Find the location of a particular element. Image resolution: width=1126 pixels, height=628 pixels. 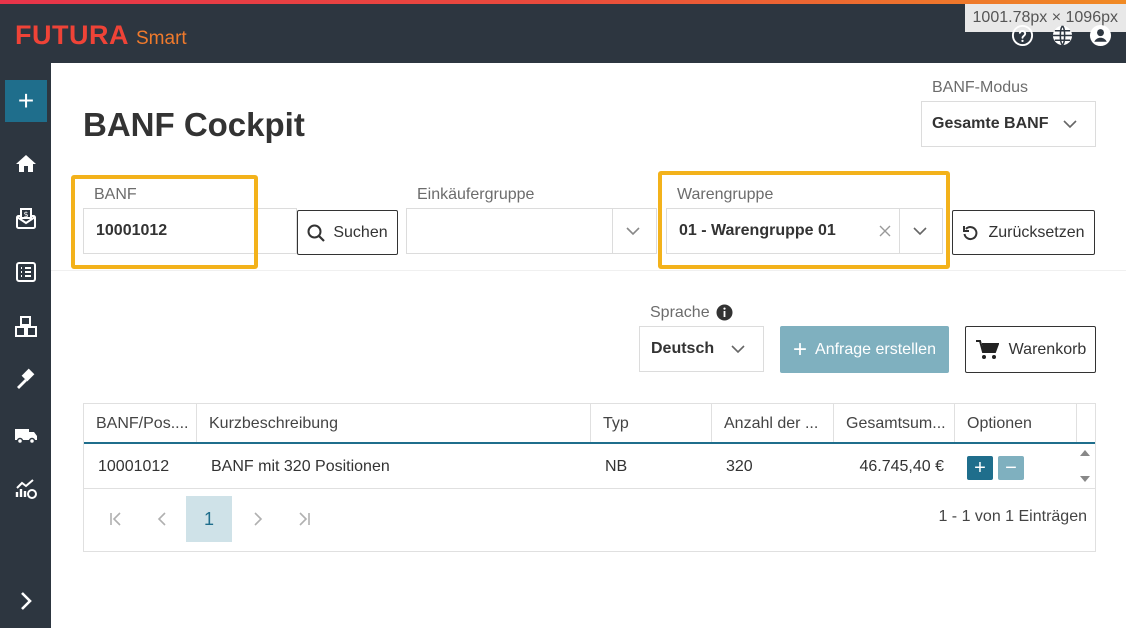

home-icon is located at coordinates (25, 163).